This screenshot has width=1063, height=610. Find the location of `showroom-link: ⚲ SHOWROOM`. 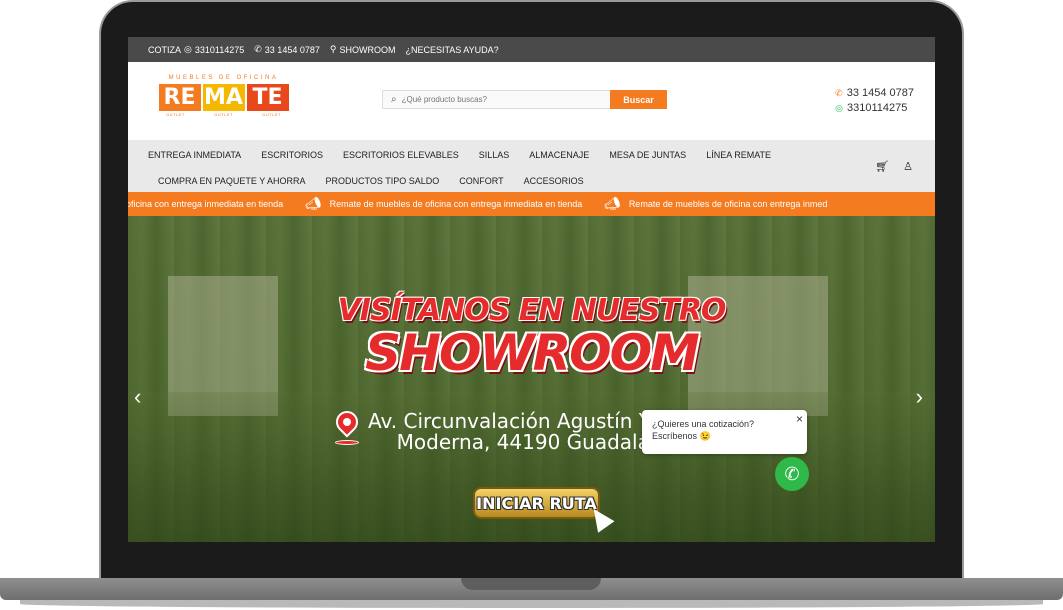

showroom-link: ⚲ SHOWROOM is located at coordinates (363, 49).